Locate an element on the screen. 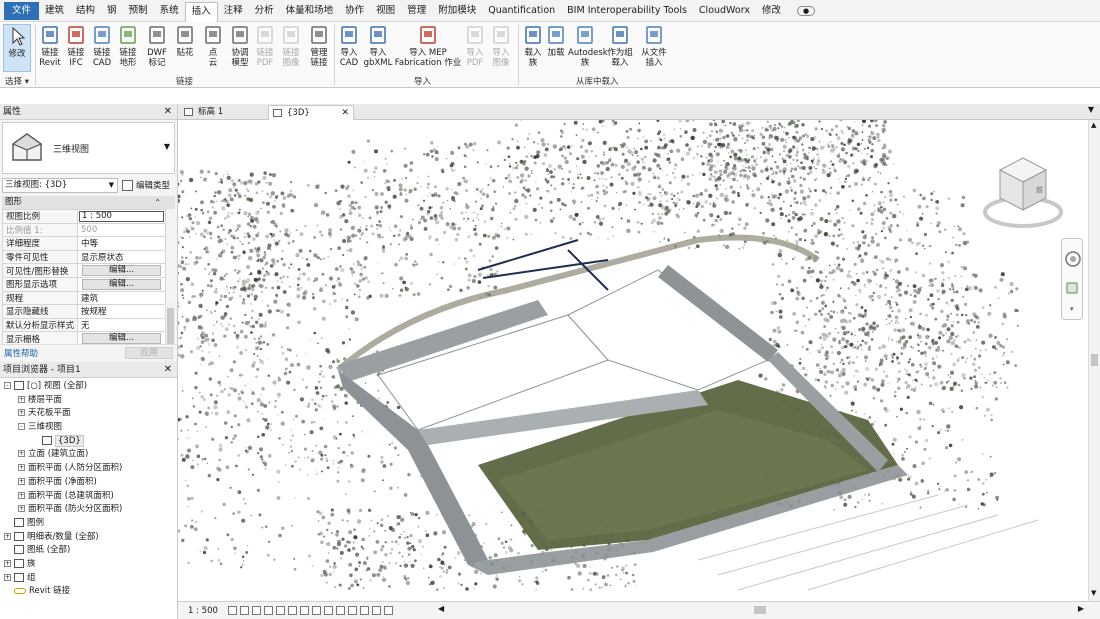 The width and height of the screenshot is (1100, 619). menu-tab: 结构 is located at coordinates (85, 11).